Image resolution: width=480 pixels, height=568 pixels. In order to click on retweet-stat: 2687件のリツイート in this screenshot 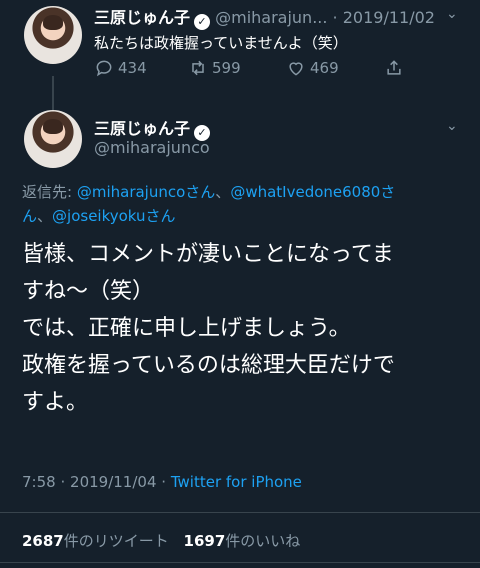, I will do `click(95, 541)`.